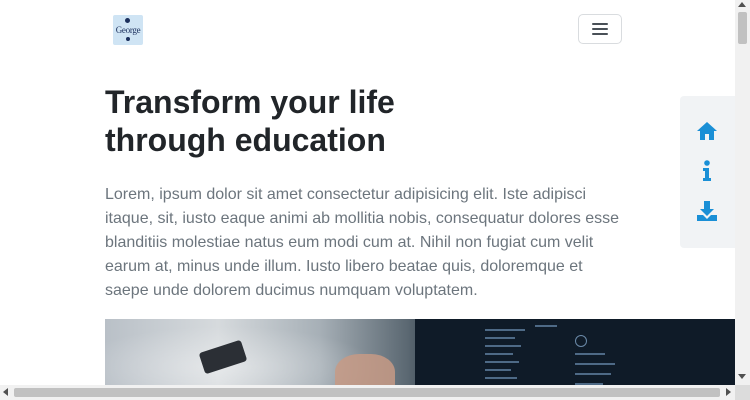 Image resolution: width=750 pixels, height=400 pixels. Describe the element at coordinates (575, 352) in the screenshot. I see `image-laptop-screen` at that location.